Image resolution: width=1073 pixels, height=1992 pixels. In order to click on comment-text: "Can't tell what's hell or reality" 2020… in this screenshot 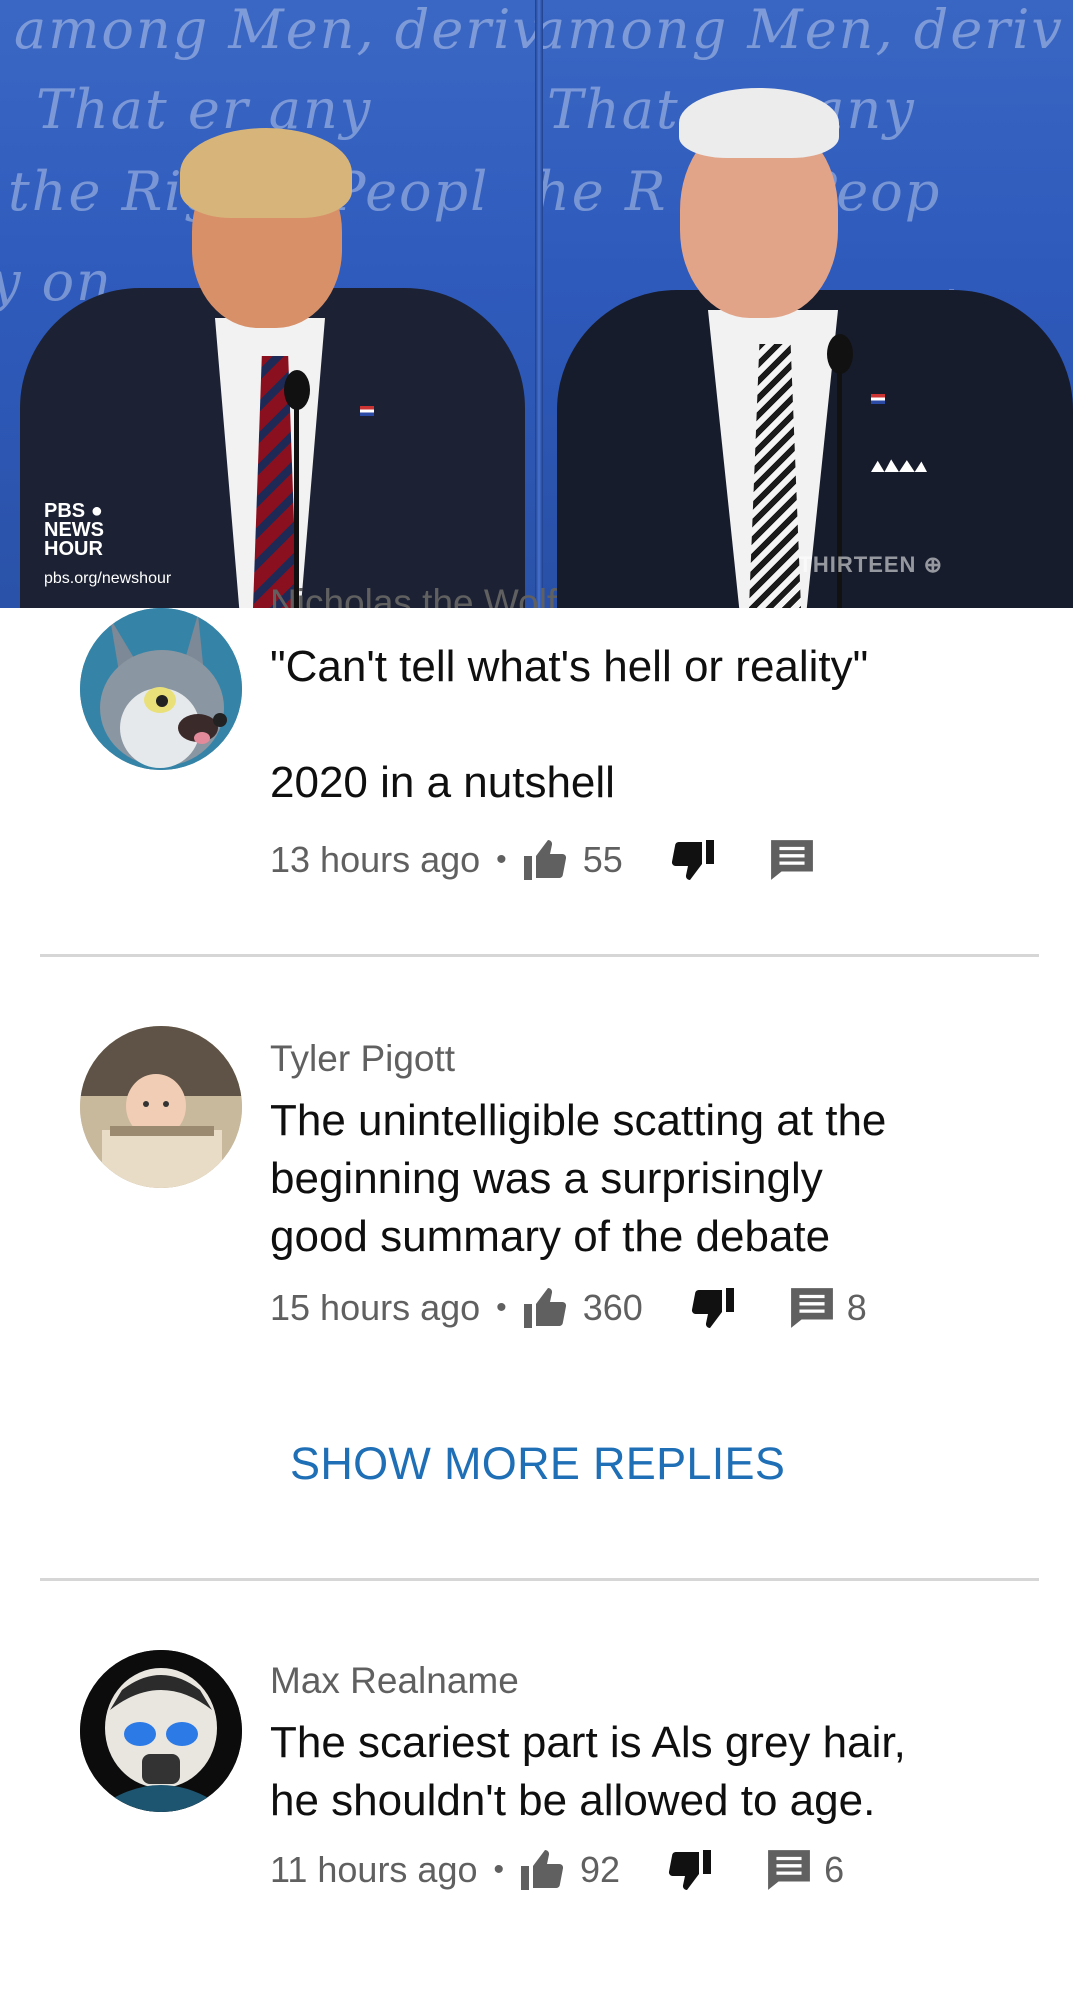, I will do `click(569, 724)`.